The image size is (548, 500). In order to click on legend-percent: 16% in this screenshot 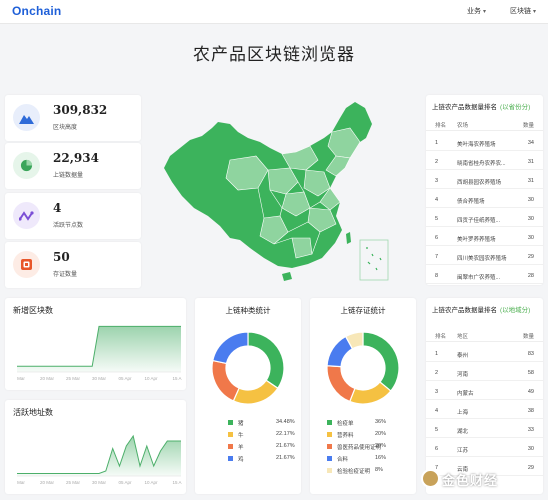, I will do `click(381, 458)`.